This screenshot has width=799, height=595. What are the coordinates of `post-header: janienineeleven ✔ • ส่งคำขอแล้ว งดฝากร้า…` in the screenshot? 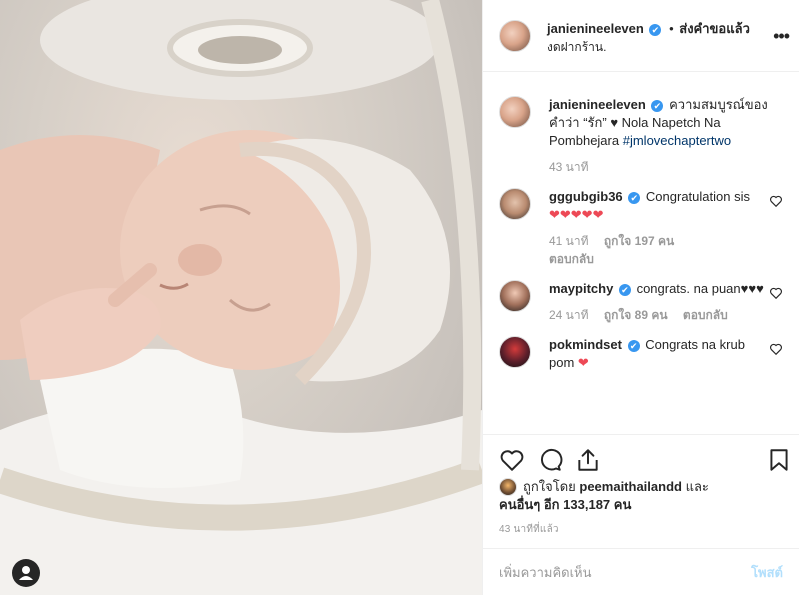 It's located at (641, 36).